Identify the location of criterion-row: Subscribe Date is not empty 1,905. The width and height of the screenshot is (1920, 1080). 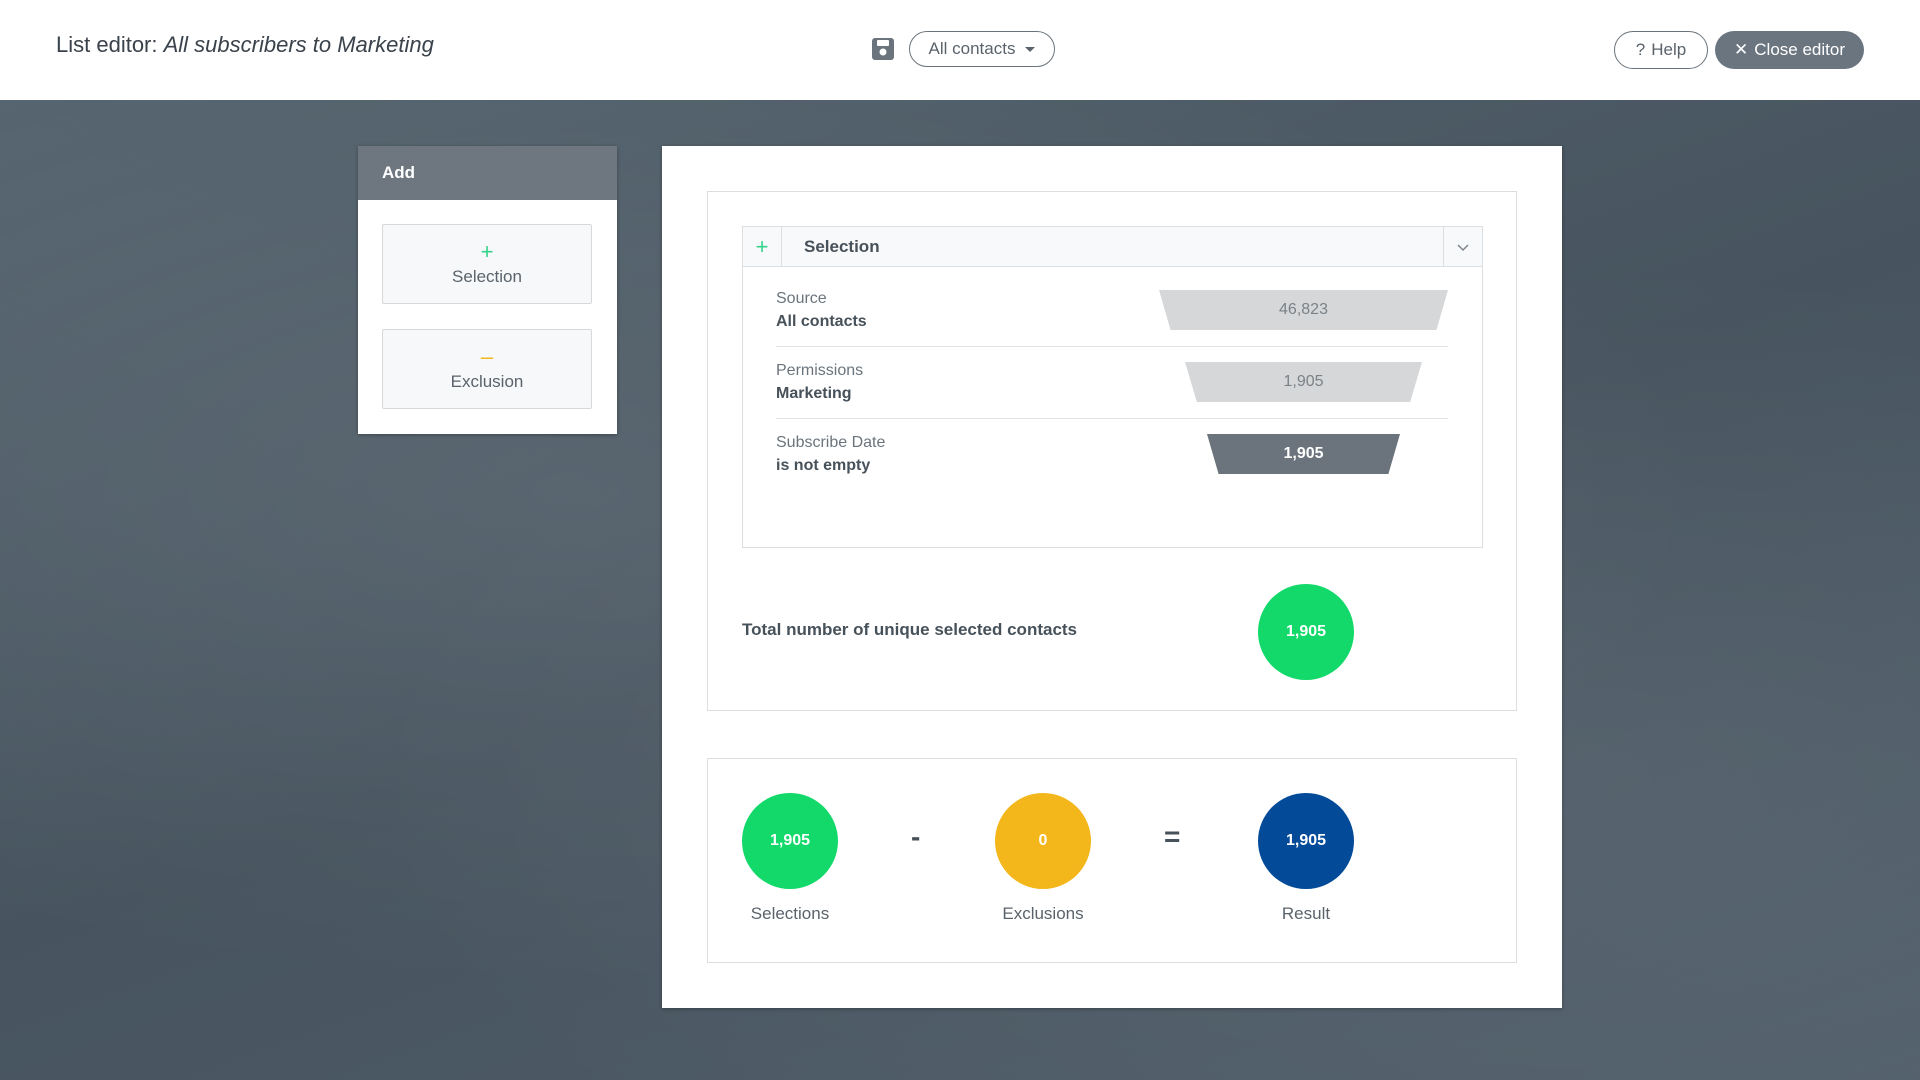
(1112, 454).